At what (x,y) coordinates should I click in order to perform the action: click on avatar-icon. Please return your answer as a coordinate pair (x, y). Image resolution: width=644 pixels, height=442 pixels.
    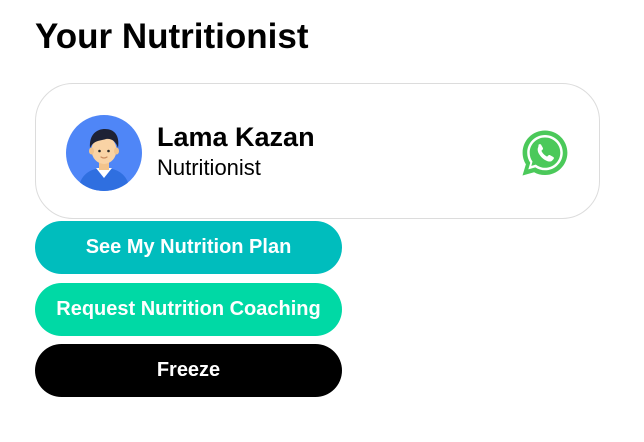
    Looking at the image, I should click on (104, 153).